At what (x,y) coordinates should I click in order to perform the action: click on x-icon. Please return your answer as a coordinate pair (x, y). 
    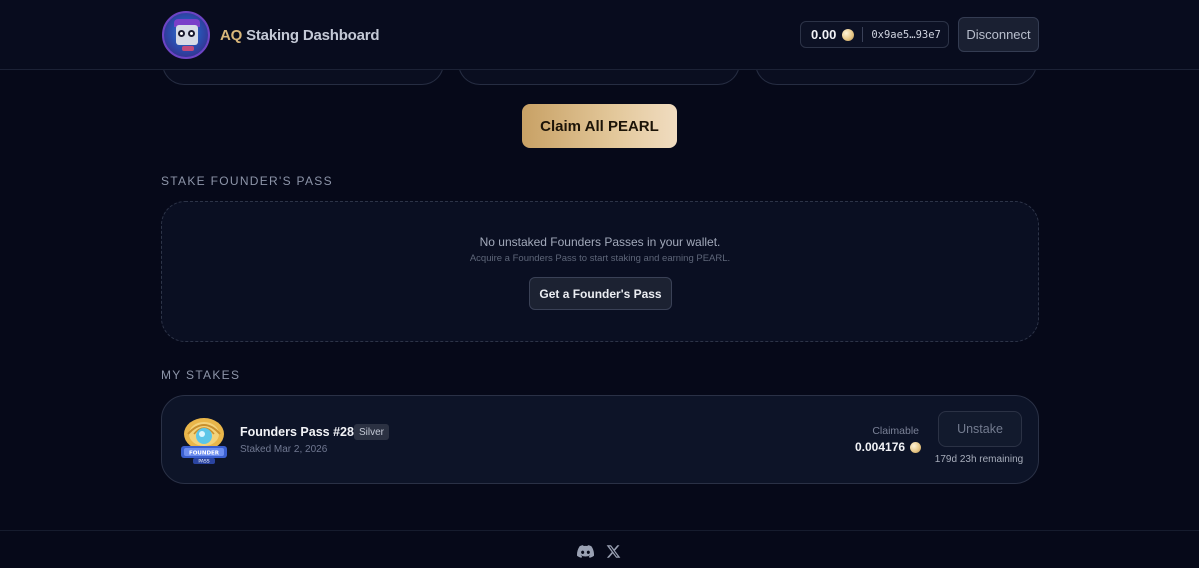
    Looking at the image, I should click on (613, 551).